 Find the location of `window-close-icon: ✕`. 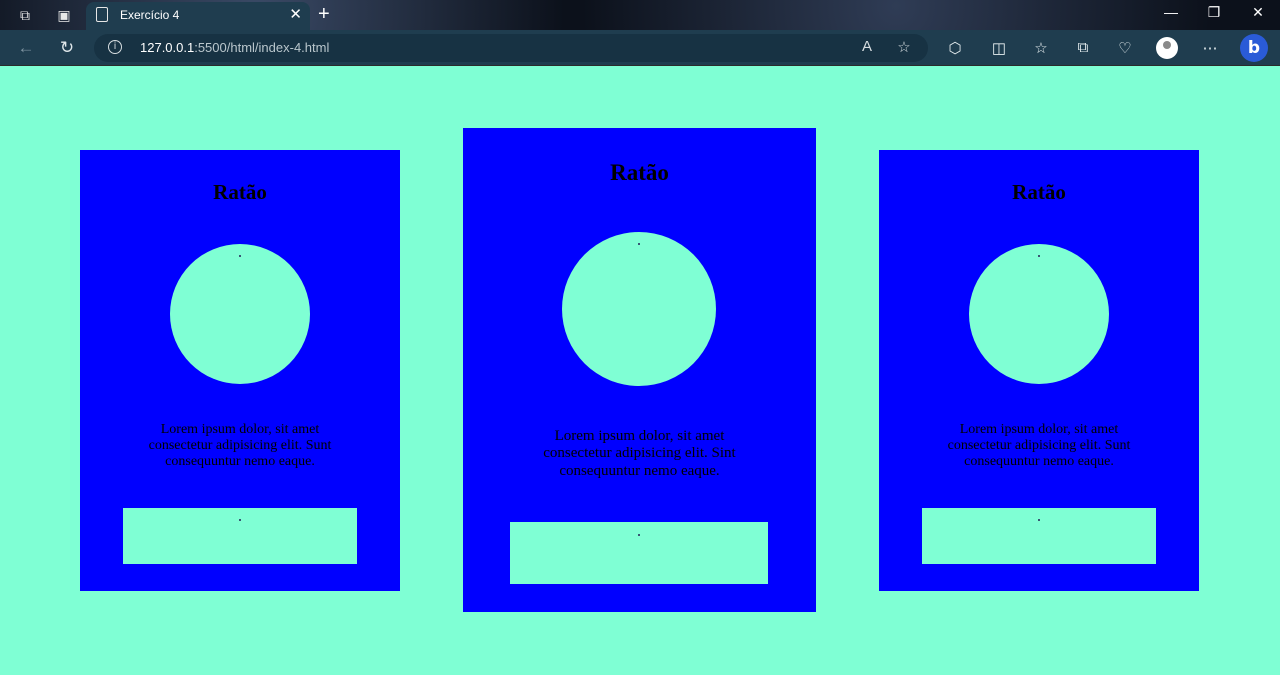

window-close-icon: ✕ is located at coordinates (1258, 12).